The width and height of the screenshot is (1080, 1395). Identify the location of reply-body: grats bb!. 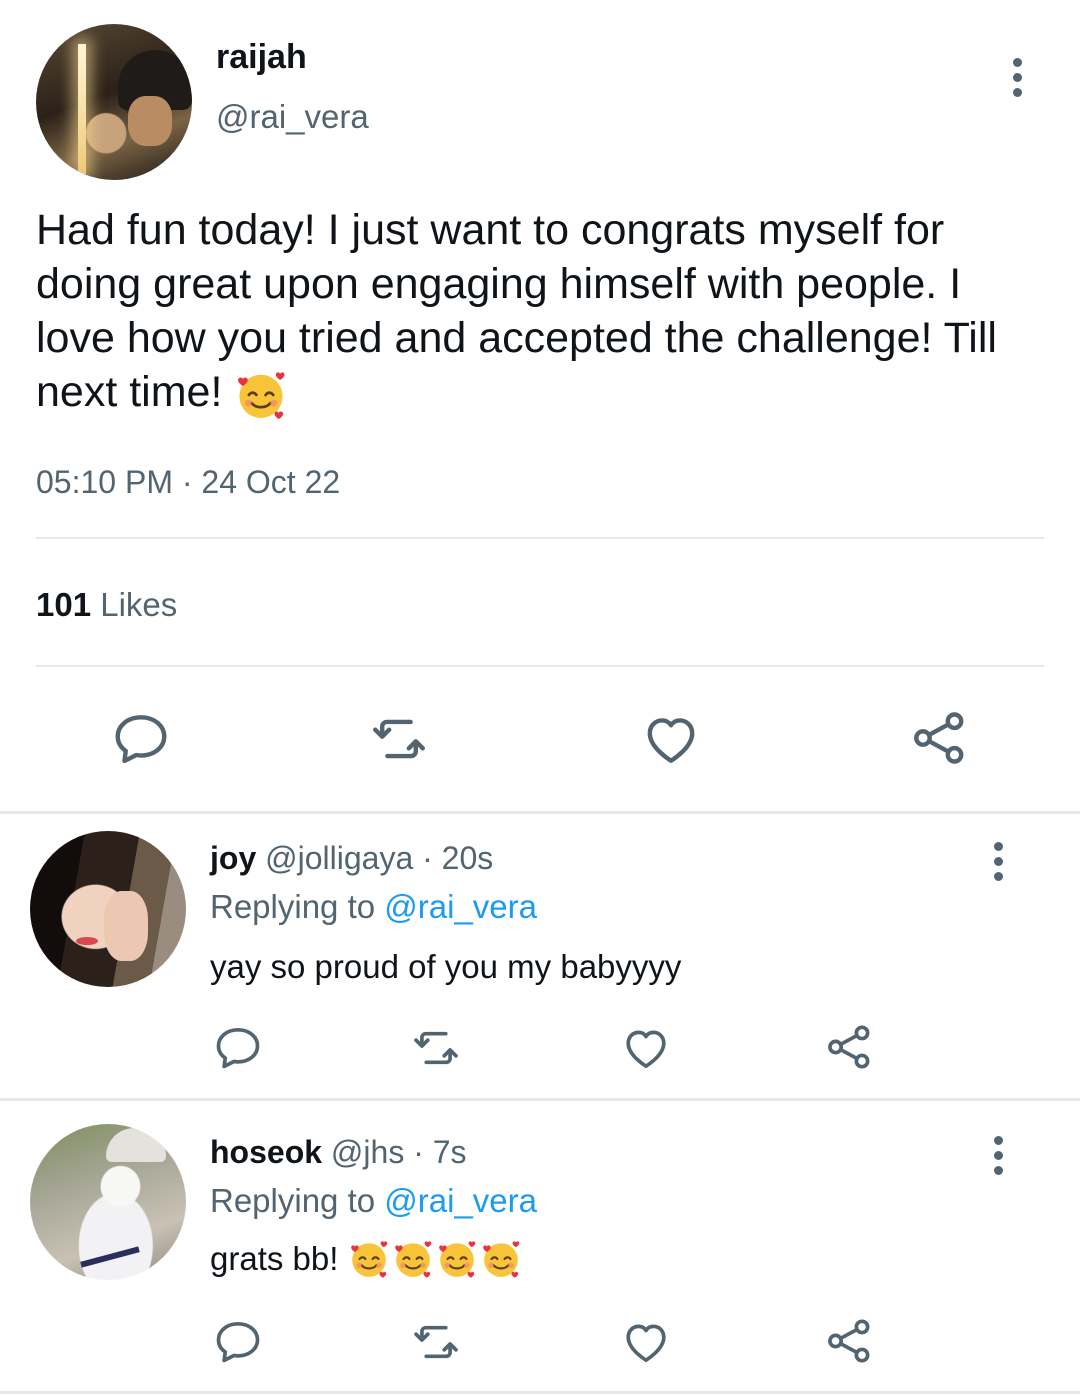
(274, 1258).